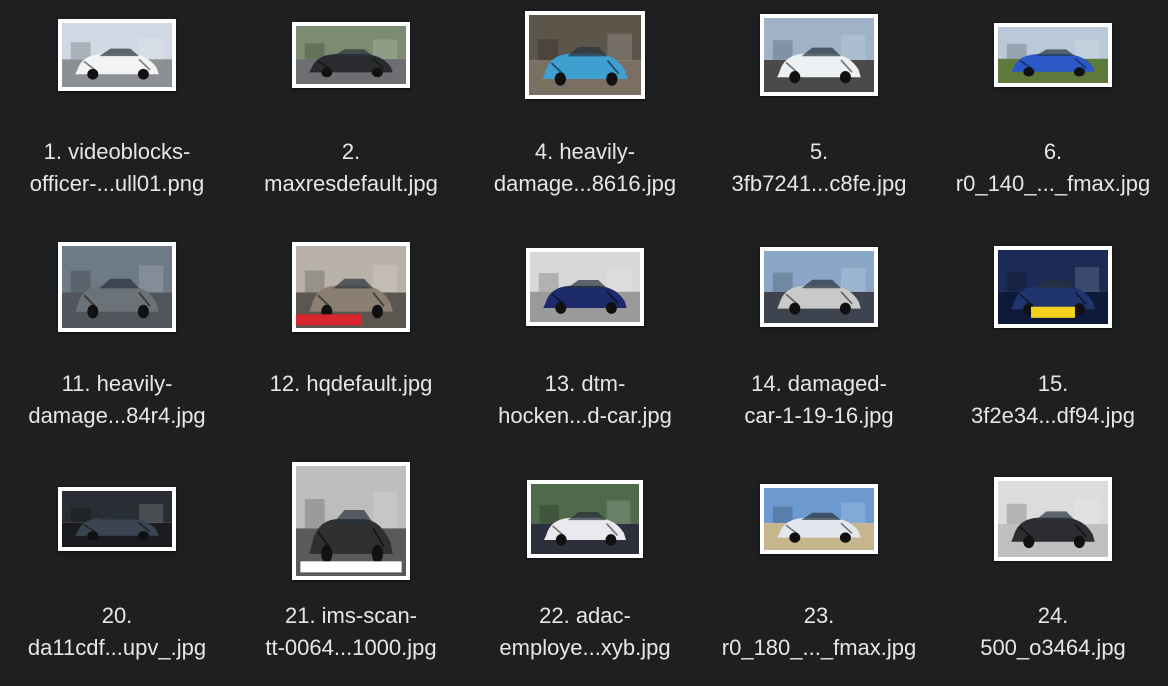 This screenshot has height=686, width=1168. I want to click on file-name-line-1: 23., so click(819, 615).